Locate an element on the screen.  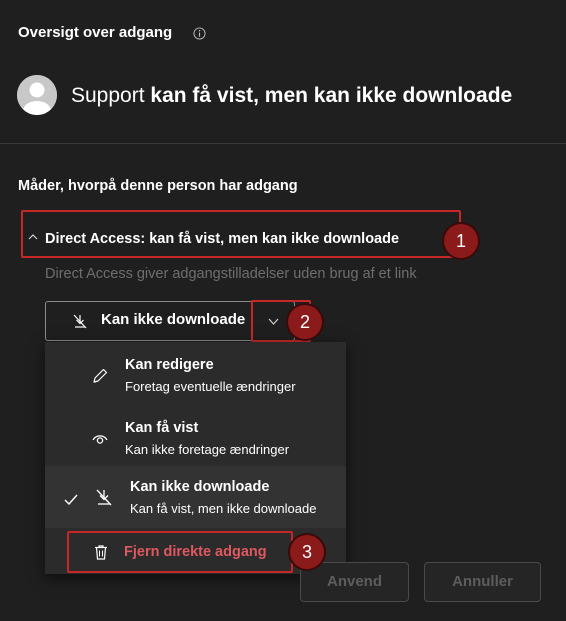
subject-permission: kan få vist, men kan ikke downloade is located at coordinates (331, 95).